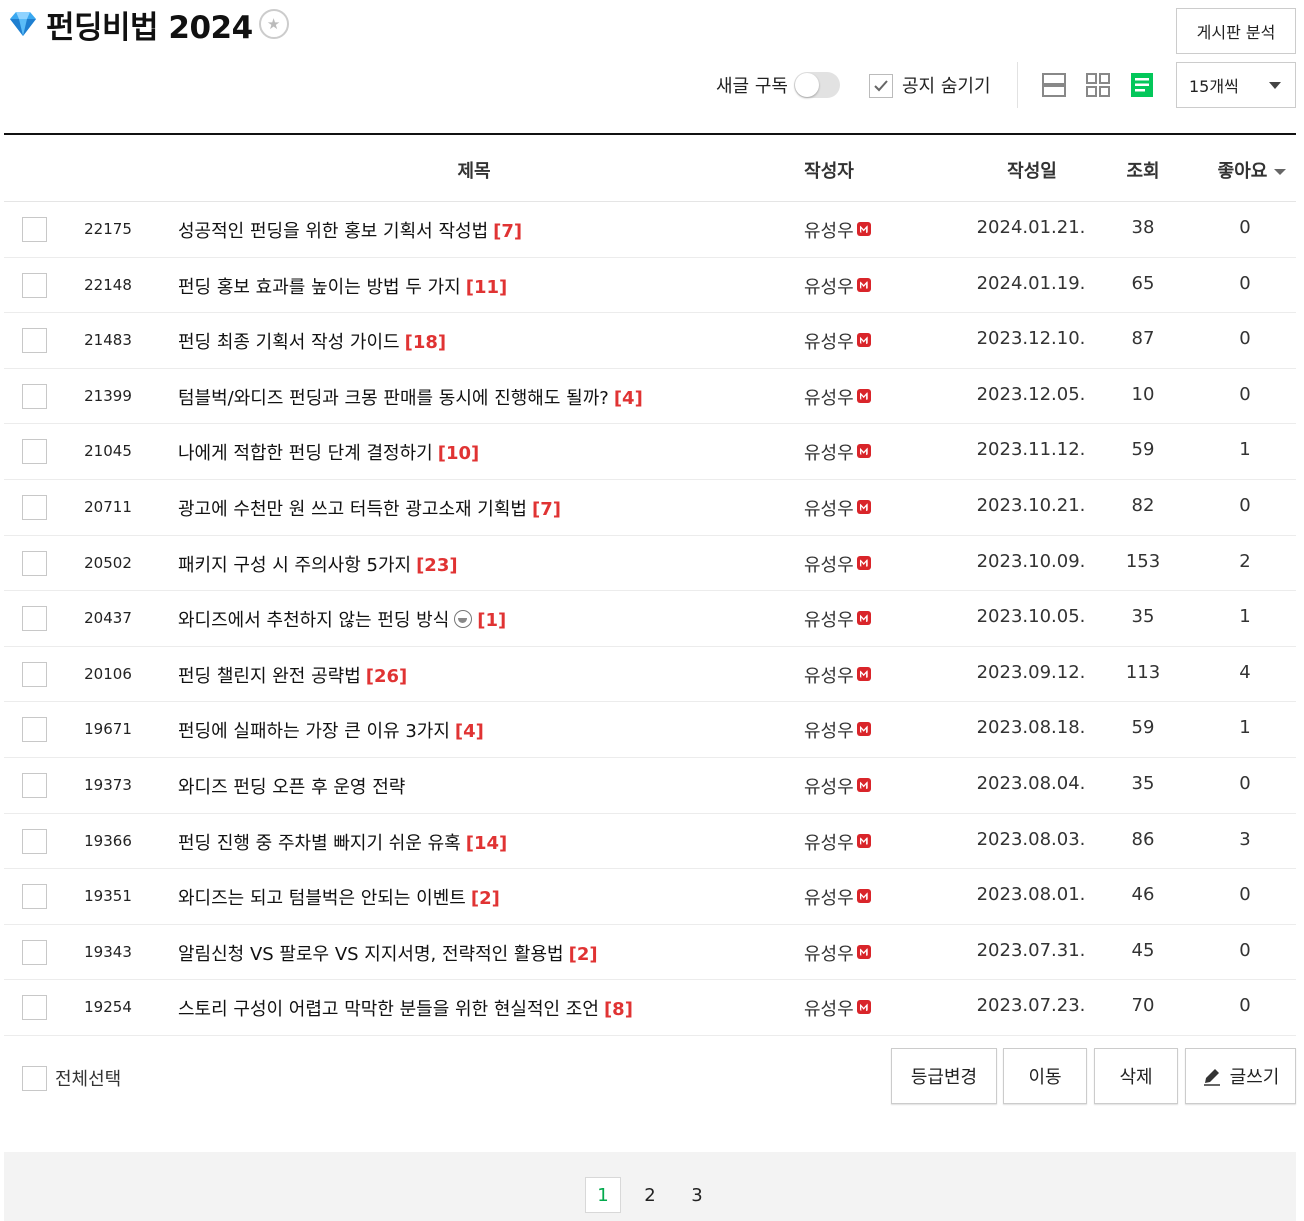 This screenshot has height=1221, width=1304. I want to click on post-subject: 성공적인 펀딩을 위한 홍보 기획서 작성법 [7], so click(350, 230).